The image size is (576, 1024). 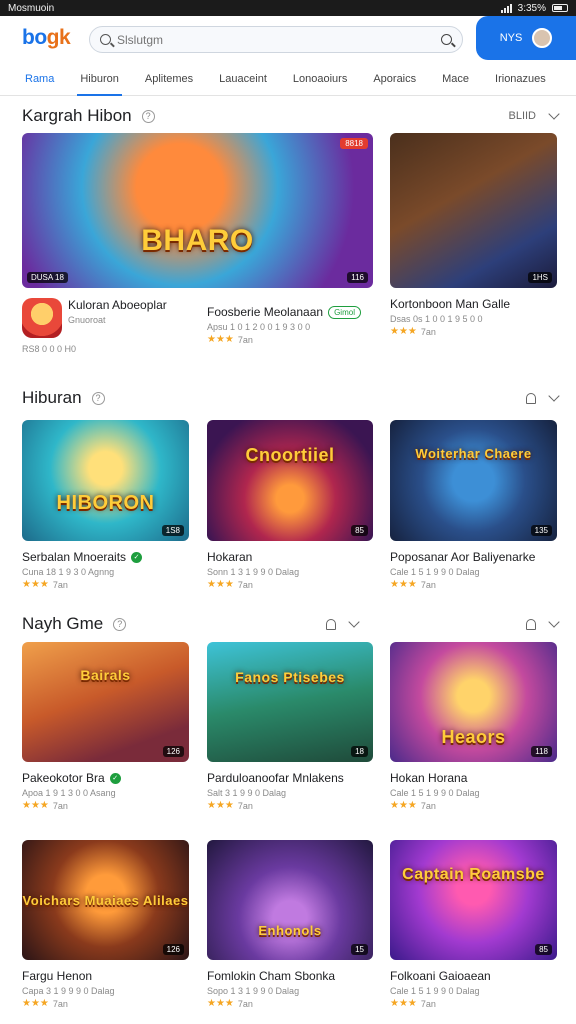 I want to click on app-name: Folkoani Gaioaean, so click(x=473, y=976).